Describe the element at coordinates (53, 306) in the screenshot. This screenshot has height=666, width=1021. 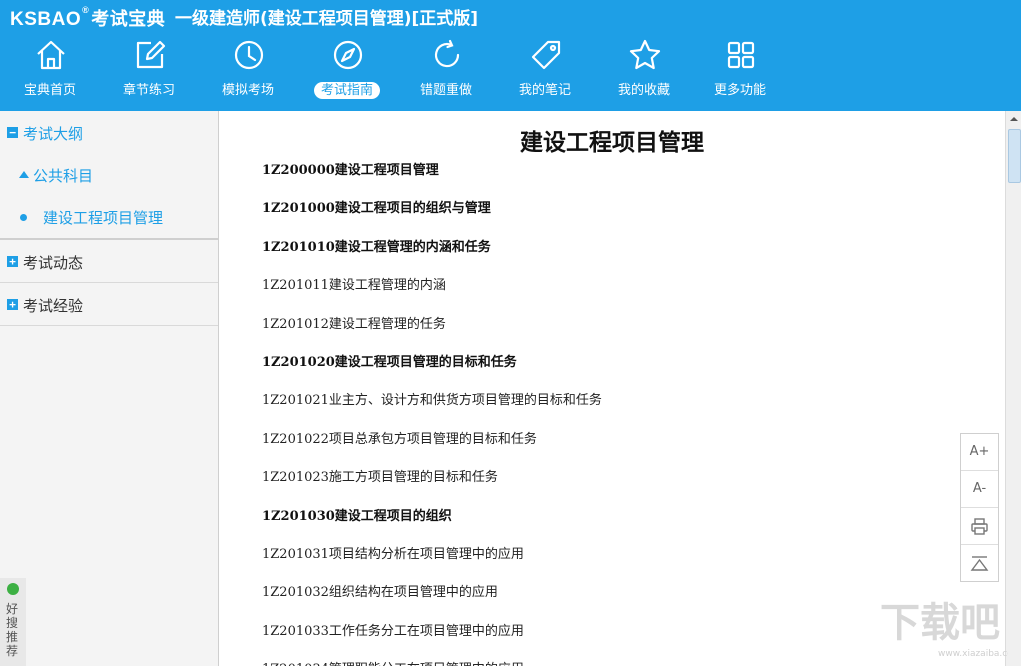
I see `sidebar-section-label: 考试经验` at that location.